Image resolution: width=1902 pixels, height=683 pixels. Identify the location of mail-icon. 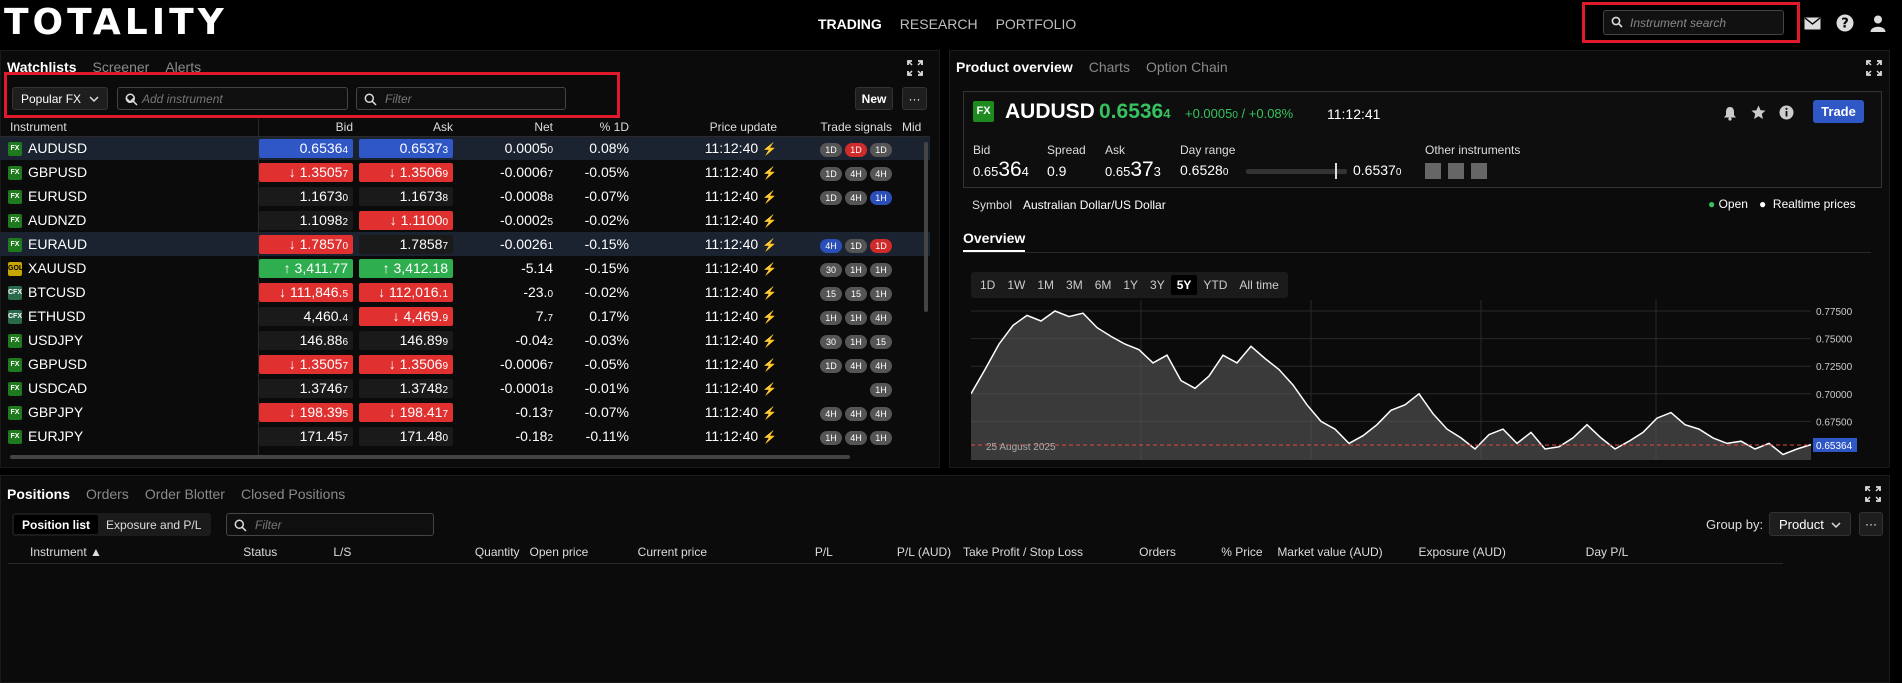
(1812, 23).